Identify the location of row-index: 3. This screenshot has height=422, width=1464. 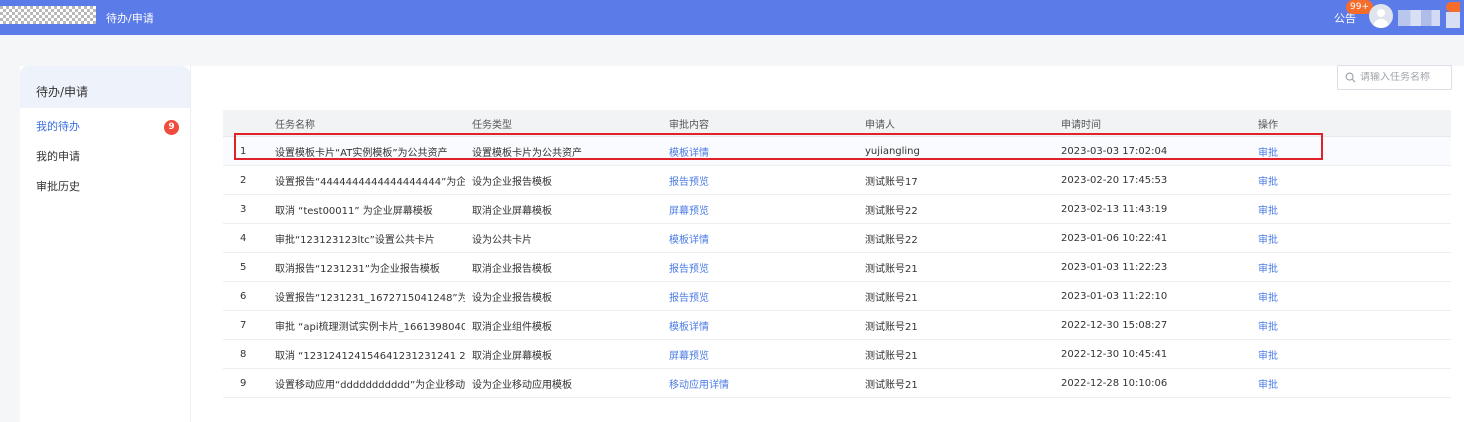
(243, 209).